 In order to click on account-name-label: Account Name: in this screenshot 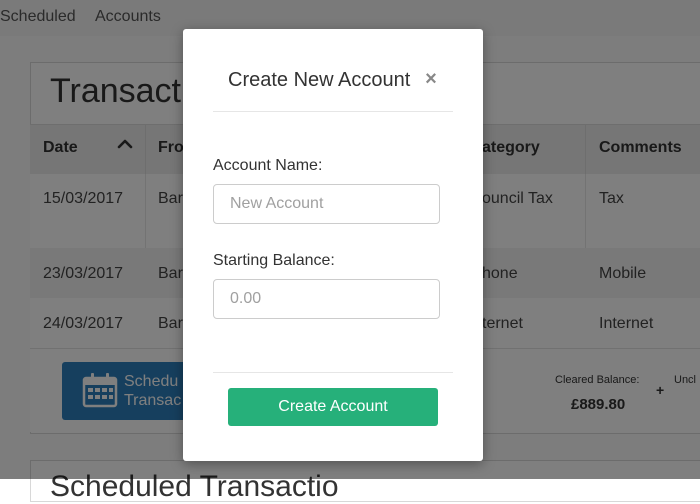, I will do `click(268, 165)`.